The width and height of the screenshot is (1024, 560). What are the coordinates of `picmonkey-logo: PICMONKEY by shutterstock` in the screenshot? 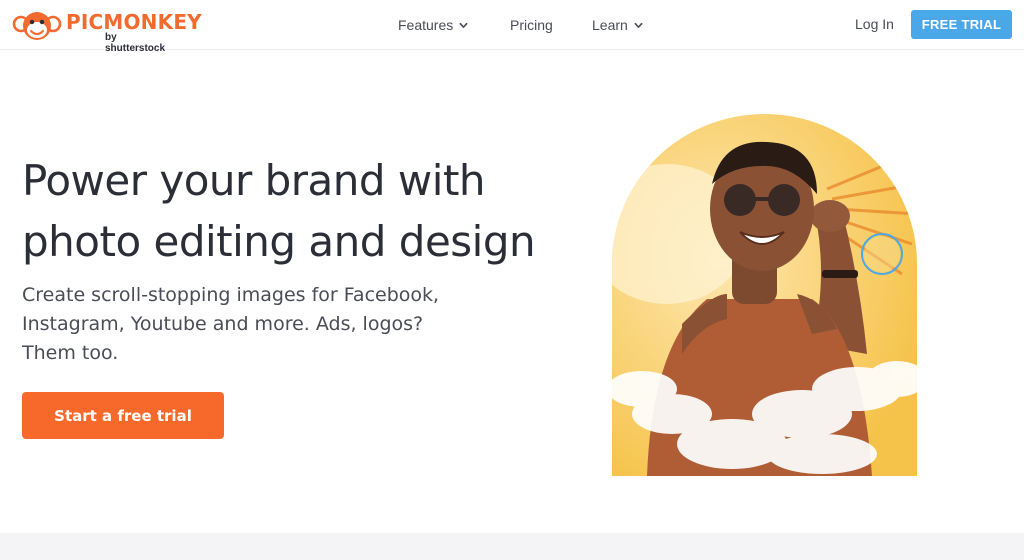 It's located at (107, 30).